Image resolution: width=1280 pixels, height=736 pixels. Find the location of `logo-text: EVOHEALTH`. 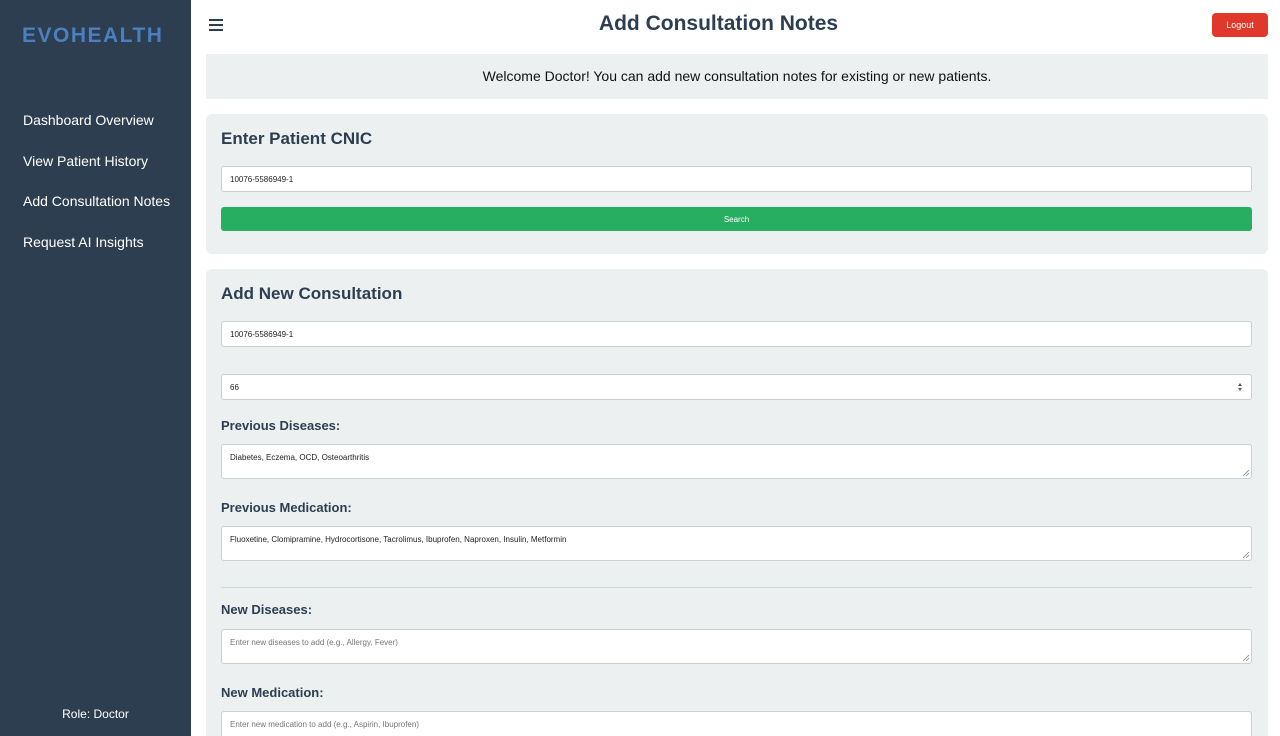

logo-text: EVOHEALTH is located at coordinates (92, 35).